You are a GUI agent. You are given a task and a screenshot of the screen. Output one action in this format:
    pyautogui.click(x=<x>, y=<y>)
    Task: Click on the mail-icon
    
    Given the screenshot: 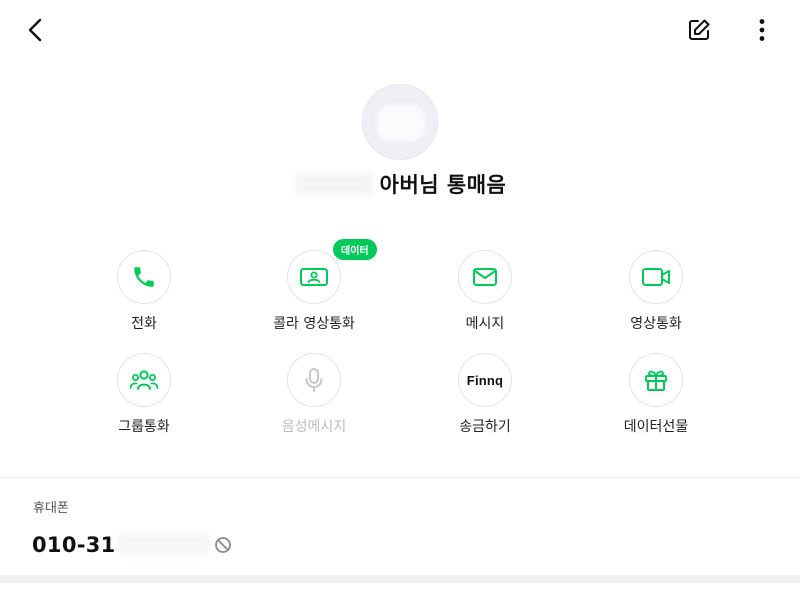 What is the action you would take?
    pyautogui.click(x=485, y=277)
    